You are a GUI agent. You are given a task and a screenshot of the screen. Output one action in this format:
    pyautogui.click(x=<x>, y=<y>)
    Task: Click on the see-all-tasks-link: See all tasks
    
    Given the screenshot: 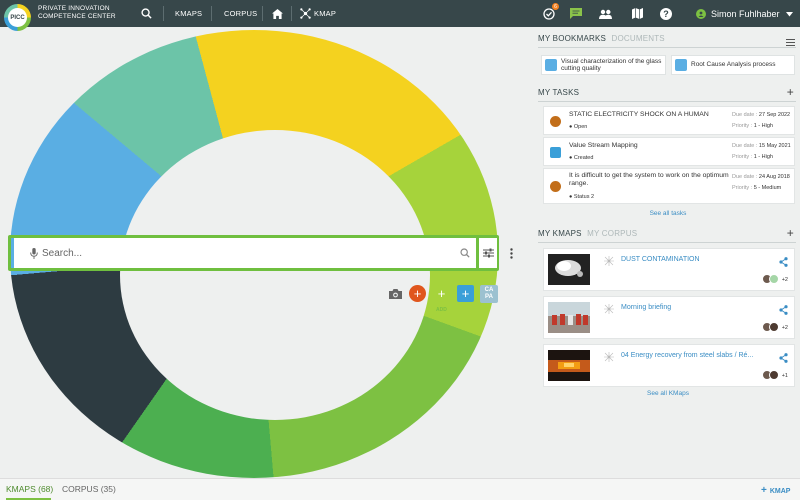 What is the action you would take?
    pyautogui.click(x=668, y=213)
    